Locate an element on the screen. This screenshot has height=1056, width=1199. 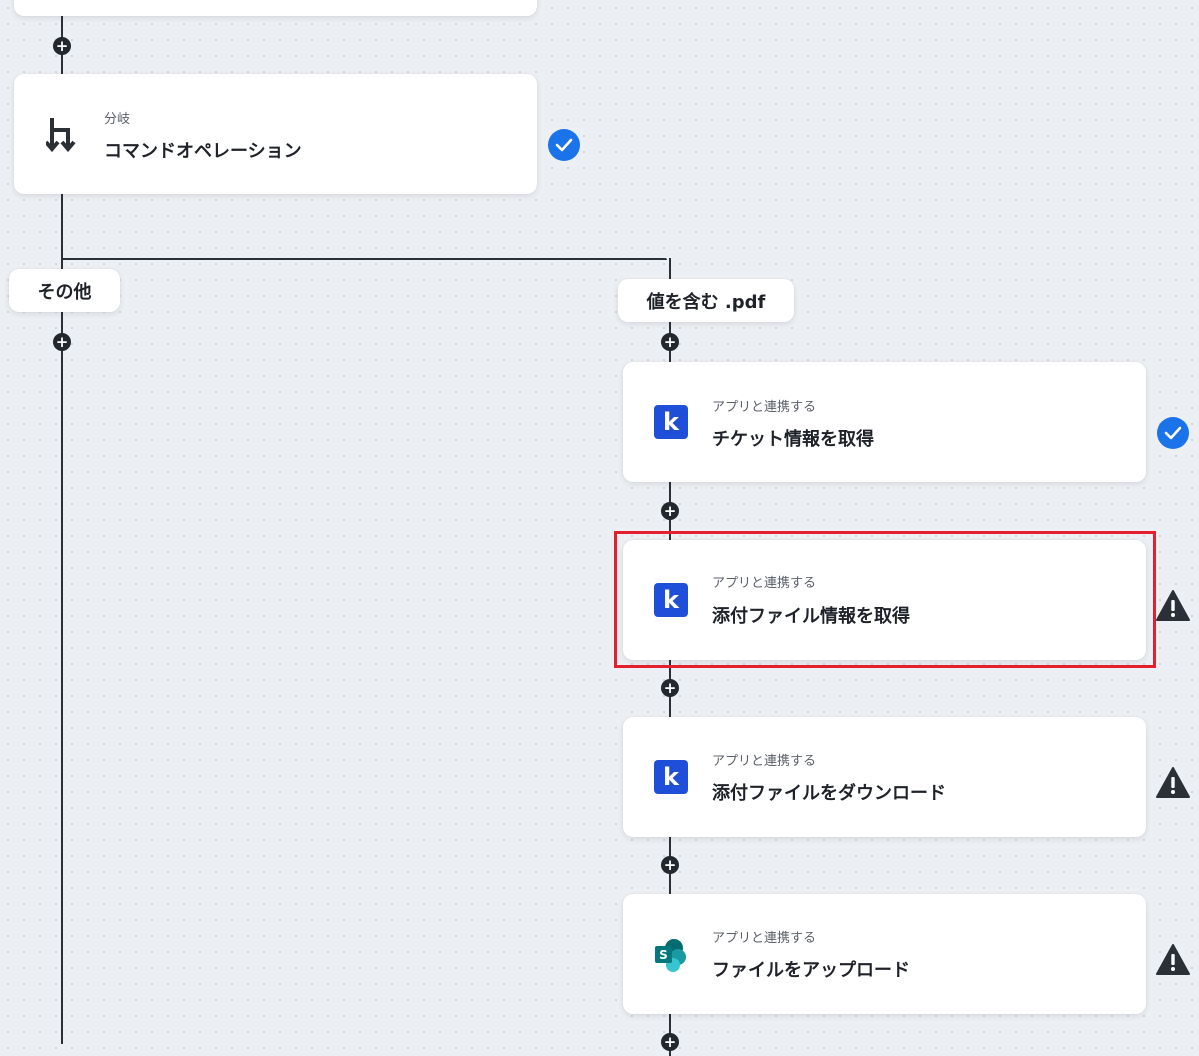
branch-step-card: 分岐 コマンドオペレーション is located at coordinates (275, 134).